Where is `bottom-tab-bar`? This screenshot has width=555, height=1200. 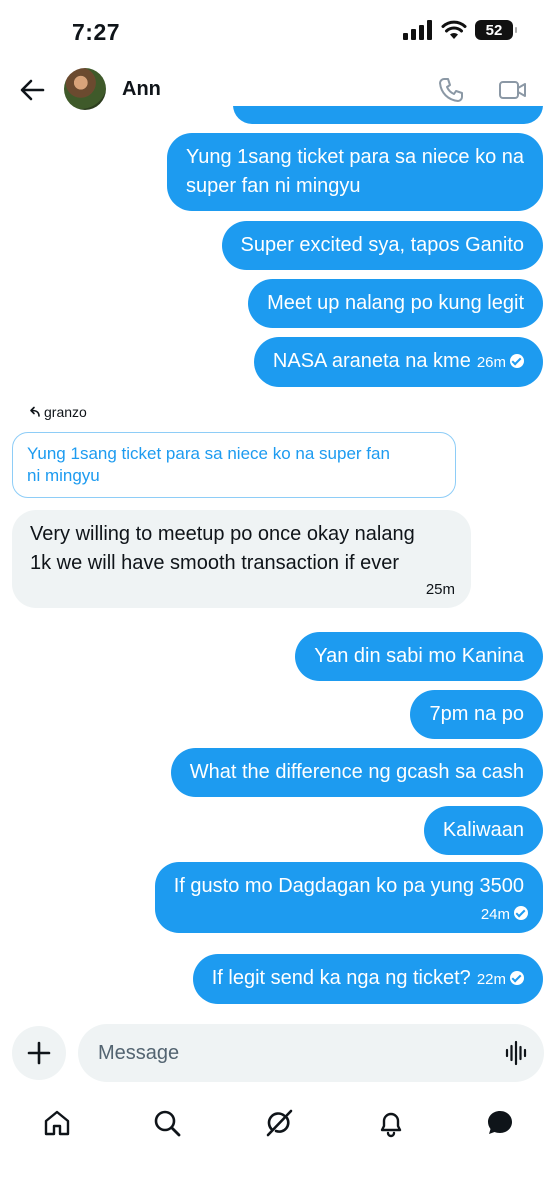
bottom-tab-bar is located at coordinates (277, 1125).